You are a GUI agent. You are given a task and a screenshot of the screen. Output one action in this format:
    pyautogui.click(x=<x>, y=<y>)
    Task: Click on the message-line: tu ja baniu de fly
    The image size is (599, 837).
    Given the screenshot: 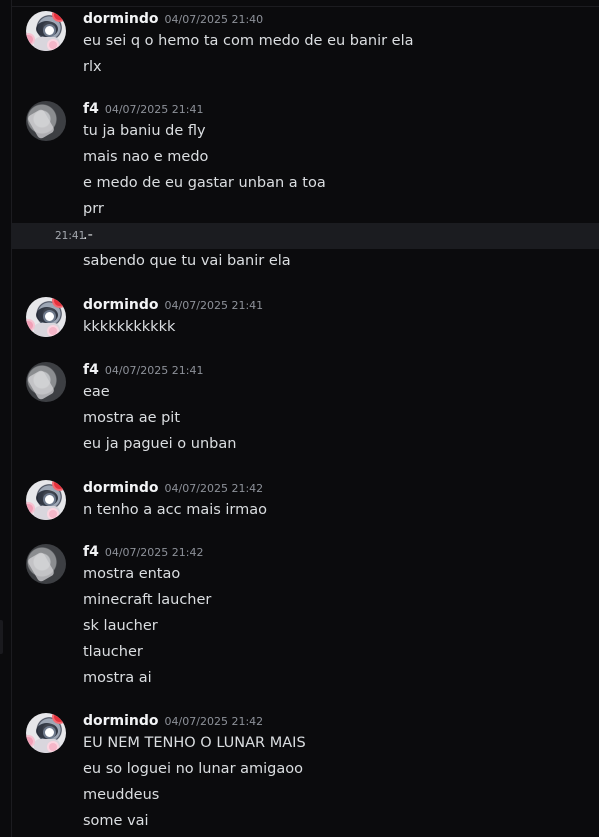 What is the action you would take?
    pyautogui.click(x=144, y=131)
    